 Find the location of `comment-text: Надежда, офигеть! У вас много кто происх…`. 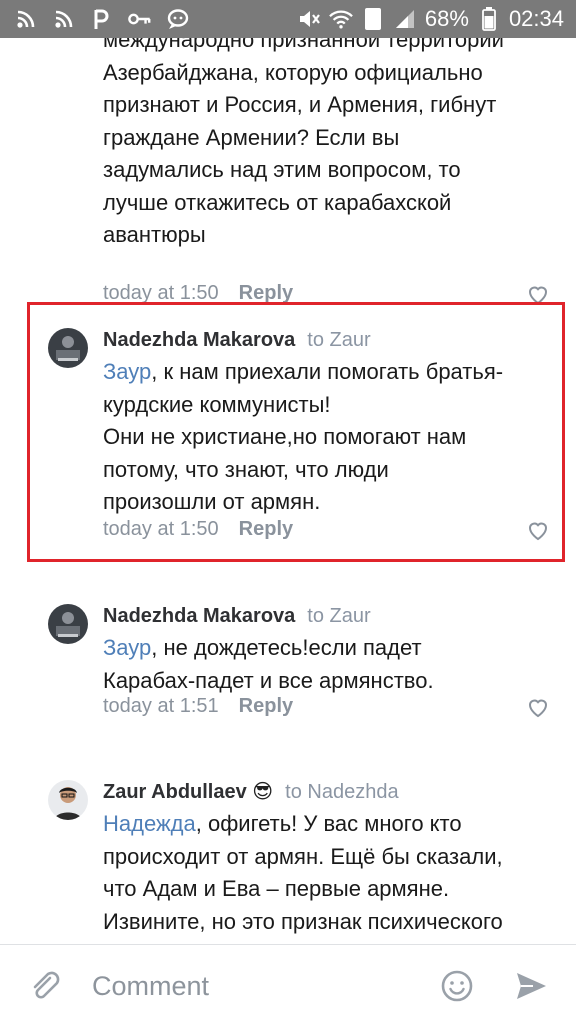

comment-text: Надежда, офигеть! У вас много кто происх… is located at coordinates (329, 876).